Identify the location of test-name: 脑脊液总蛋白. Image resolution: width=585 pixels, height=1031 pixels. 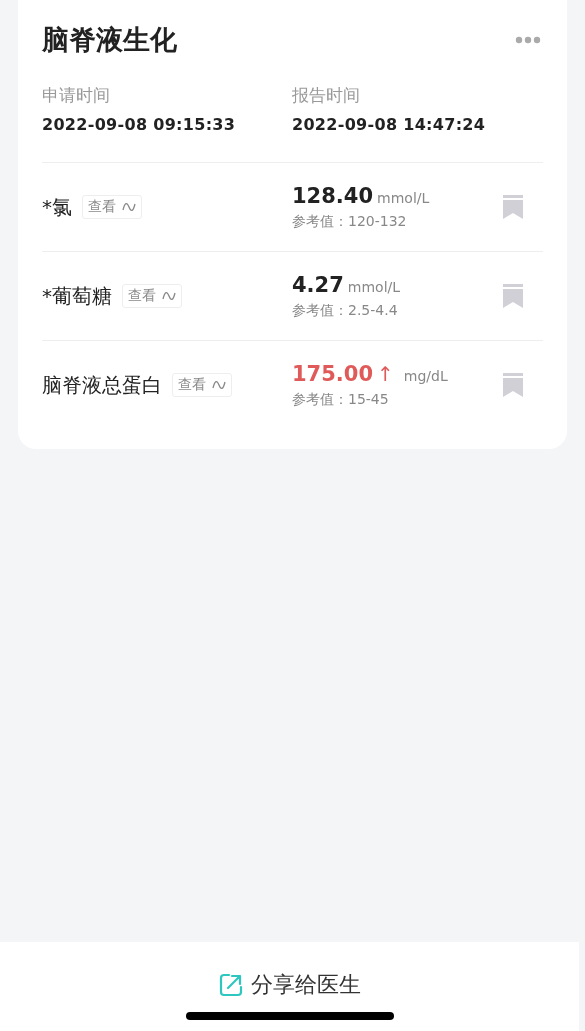
(102, 385).